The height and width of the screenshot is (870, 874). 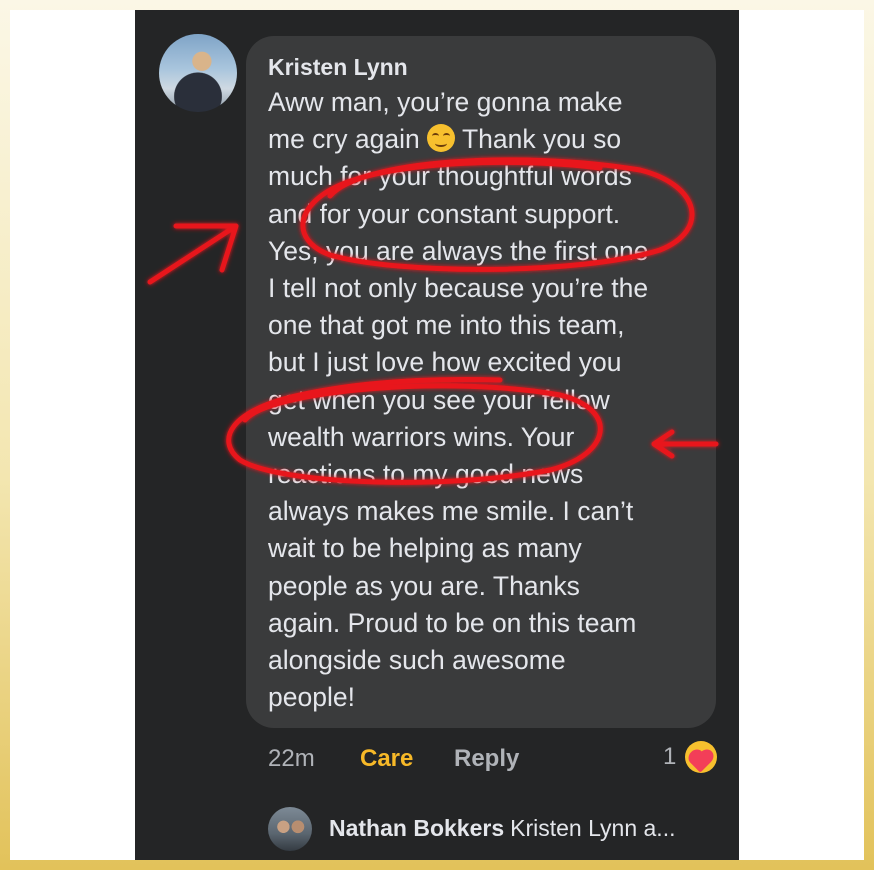 I want to click on comment-line: Yes, you are always the first one, so click(x=458, y=250).